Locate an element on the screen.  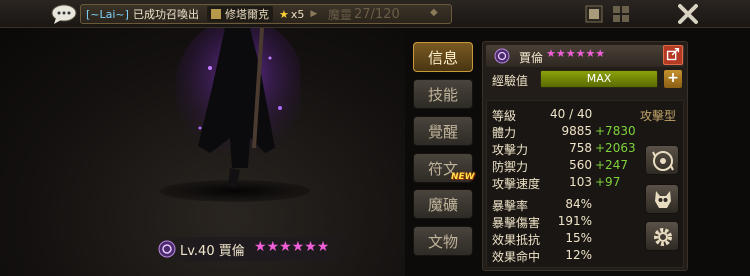
tab-artifacts: 文物 is located at coordinates (443, 241).